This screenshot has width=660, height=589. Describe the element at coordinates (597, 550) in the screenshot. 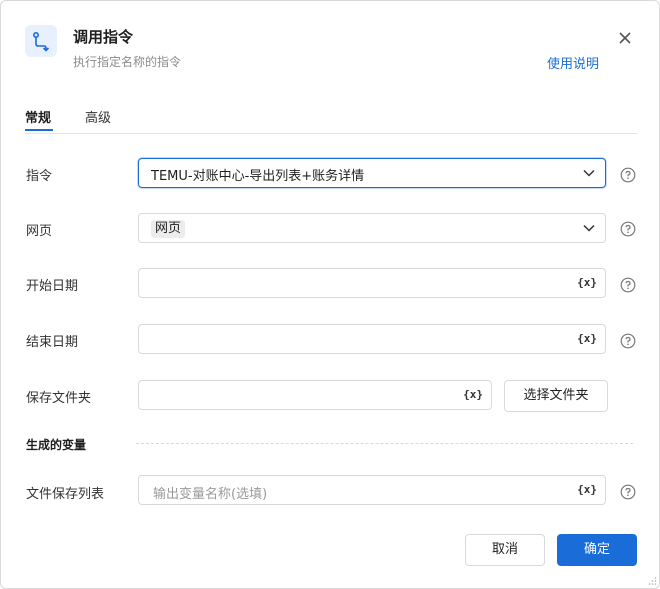

I see `confirm-button: 确定` at that location.